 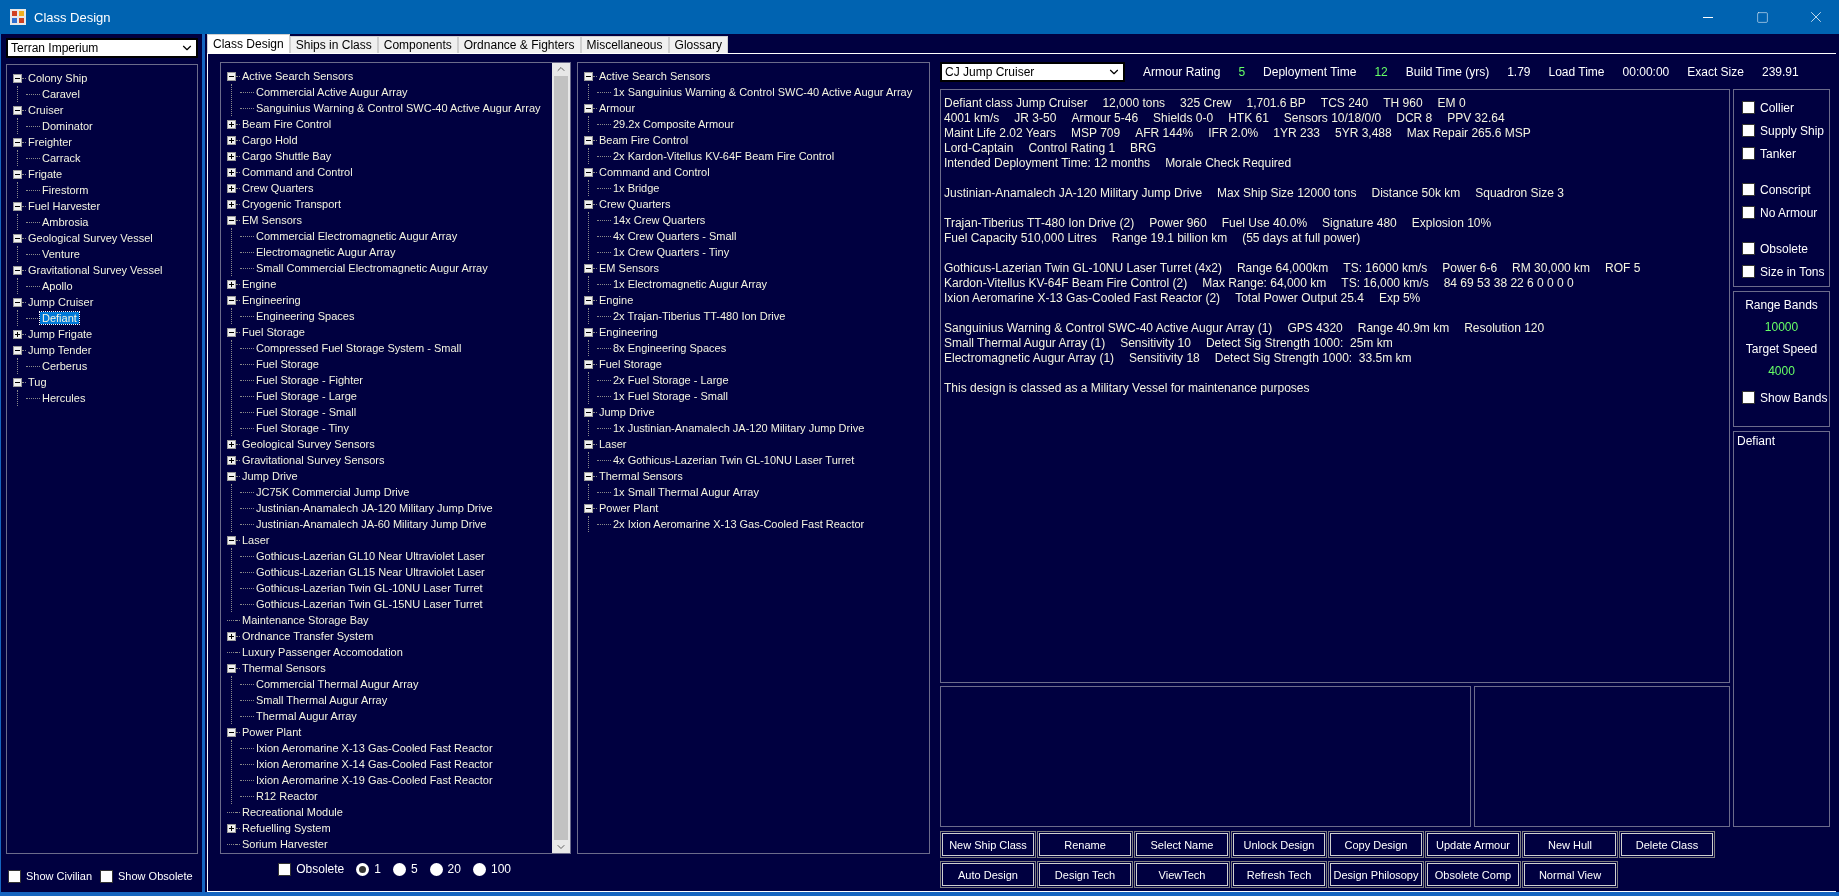 What do you see at coordinates (337, 684) in the screenshot?
I see `tree-item: Commercial Thermal Augur Array` at bounding box center [337, 684].